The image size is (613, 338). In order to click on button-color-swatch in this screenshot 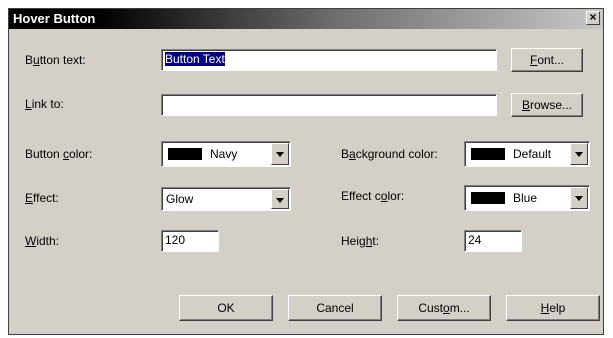, I will do `click(185, 154)`.